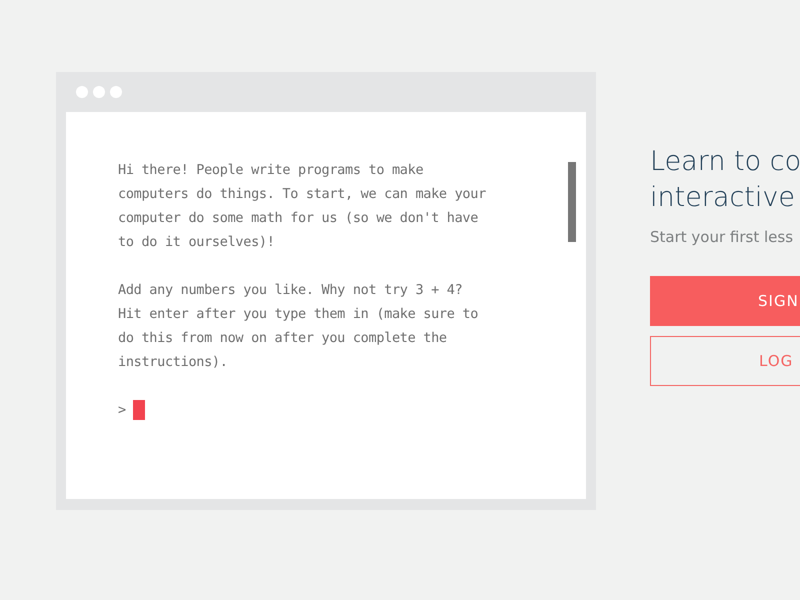  I want to click on terminal-text: Add any numbers you like. Why not try 3 + 4? Hit enter after you type them in (make sure to do this from now on after you complete the instructions)., so click(299, 326).